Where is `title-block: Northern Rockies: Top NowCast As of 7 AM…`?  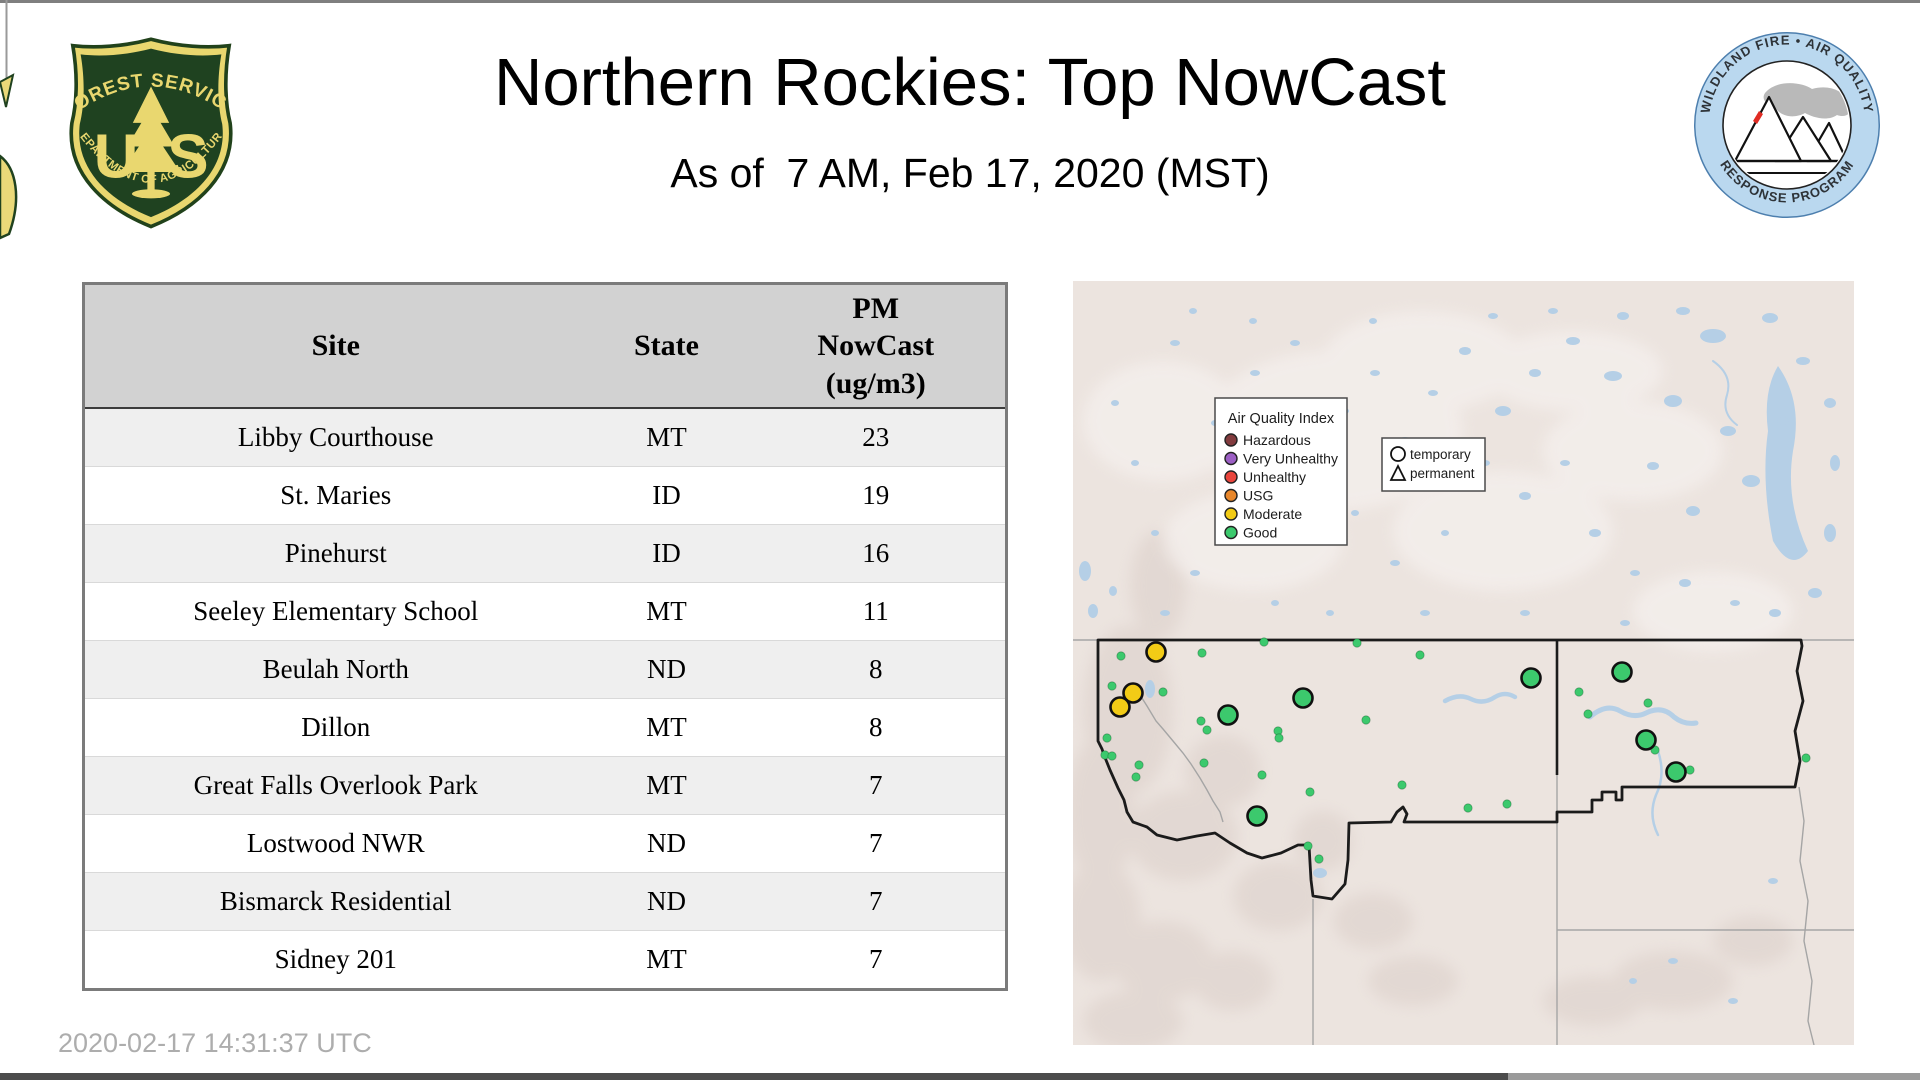 title-block: Northern Rockies: Top NowCast As of 7 AM… is located at coordinates (970, 98).